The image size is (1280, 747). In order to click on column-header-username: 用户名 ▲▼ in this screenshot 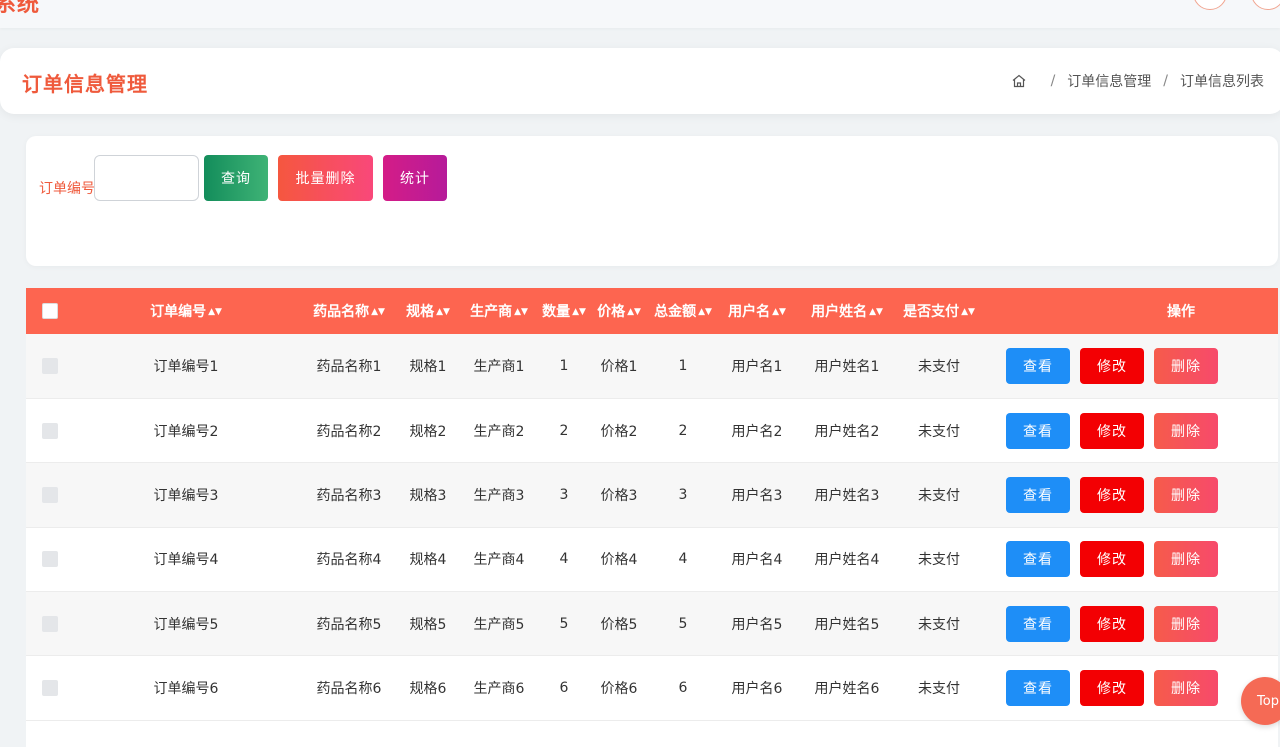, I will do `click(757, 311)`.